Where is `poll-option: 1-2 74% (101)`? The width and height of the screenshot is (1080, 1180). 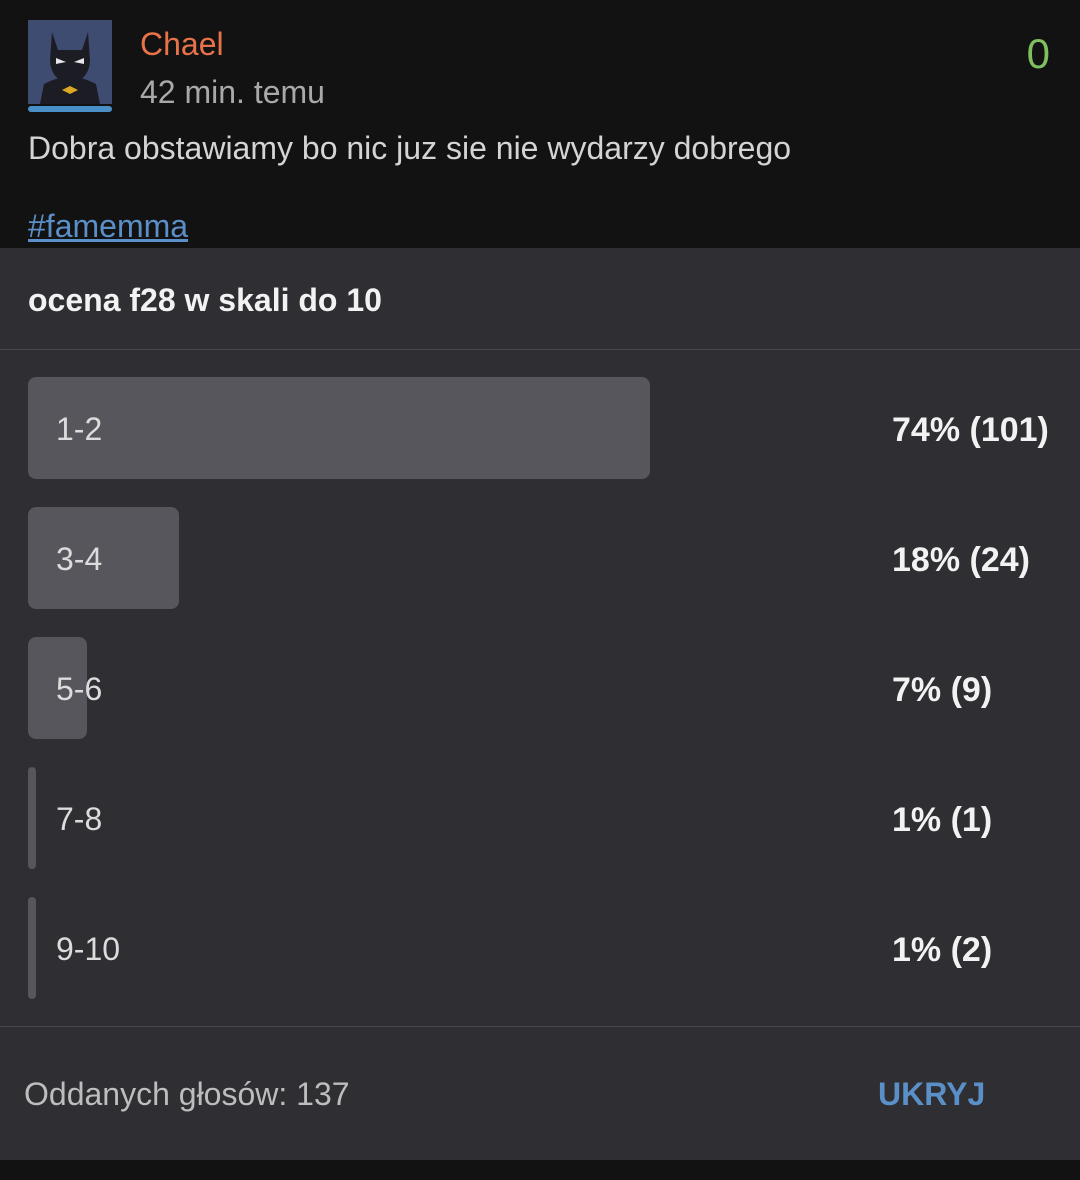
poll-option: 1-2 74% (101) is located at coordinates (540, 428).